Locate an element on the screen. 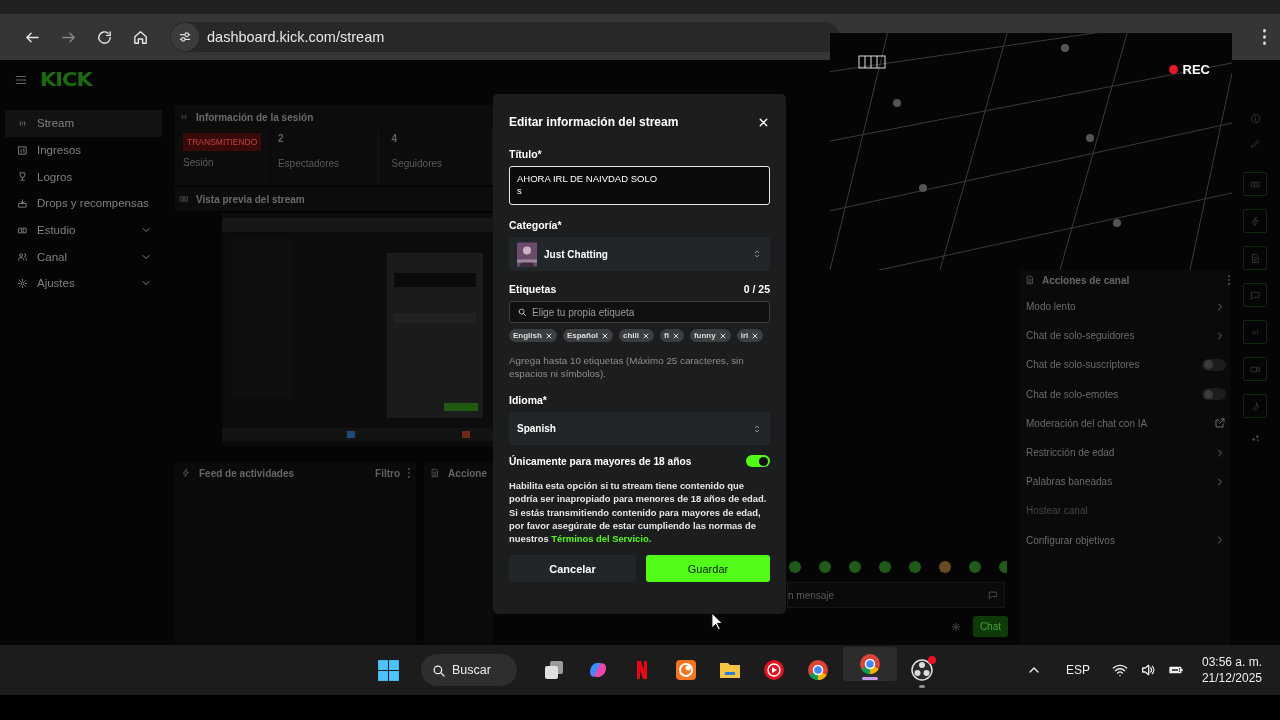 The height and width of the screenshot is (720, 1280). stat-label: Espectadores is located at coordinates (309, 163).